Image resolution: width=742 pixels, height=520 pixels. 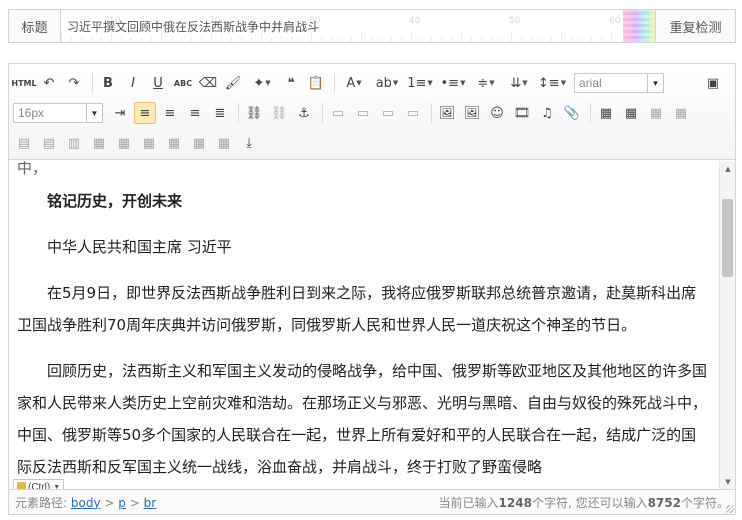 What do you see at coordinates (32, 168) in the screenshot?
I see `content-lead: 中，` at bounding box center [32, 168].